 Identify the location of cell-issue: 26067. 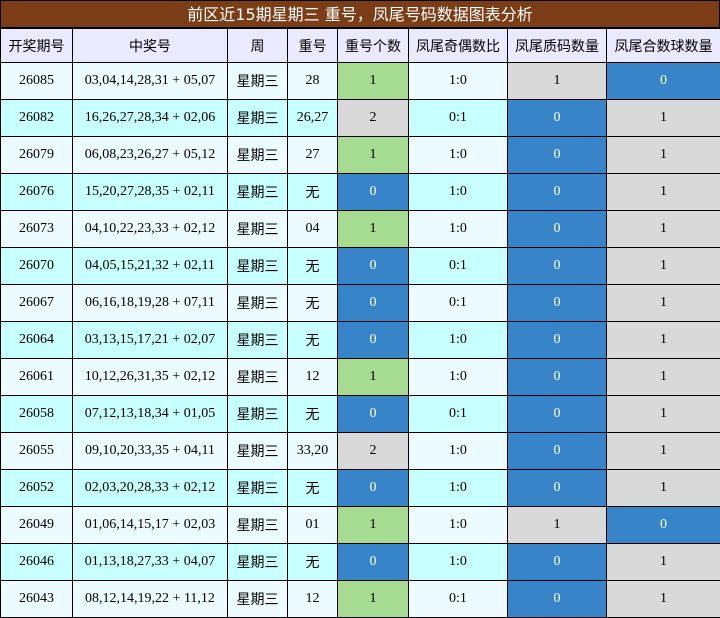
(36, 303).